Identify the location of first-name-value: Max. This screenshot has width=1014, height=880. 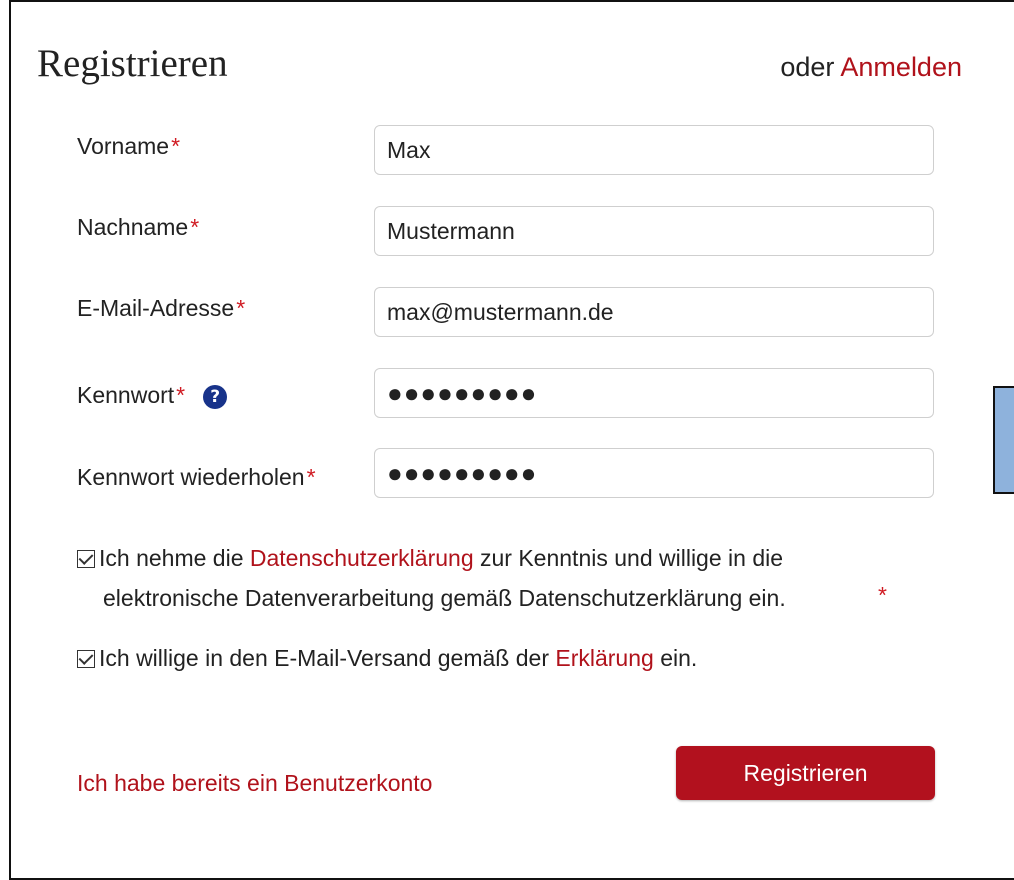
(409, 149).